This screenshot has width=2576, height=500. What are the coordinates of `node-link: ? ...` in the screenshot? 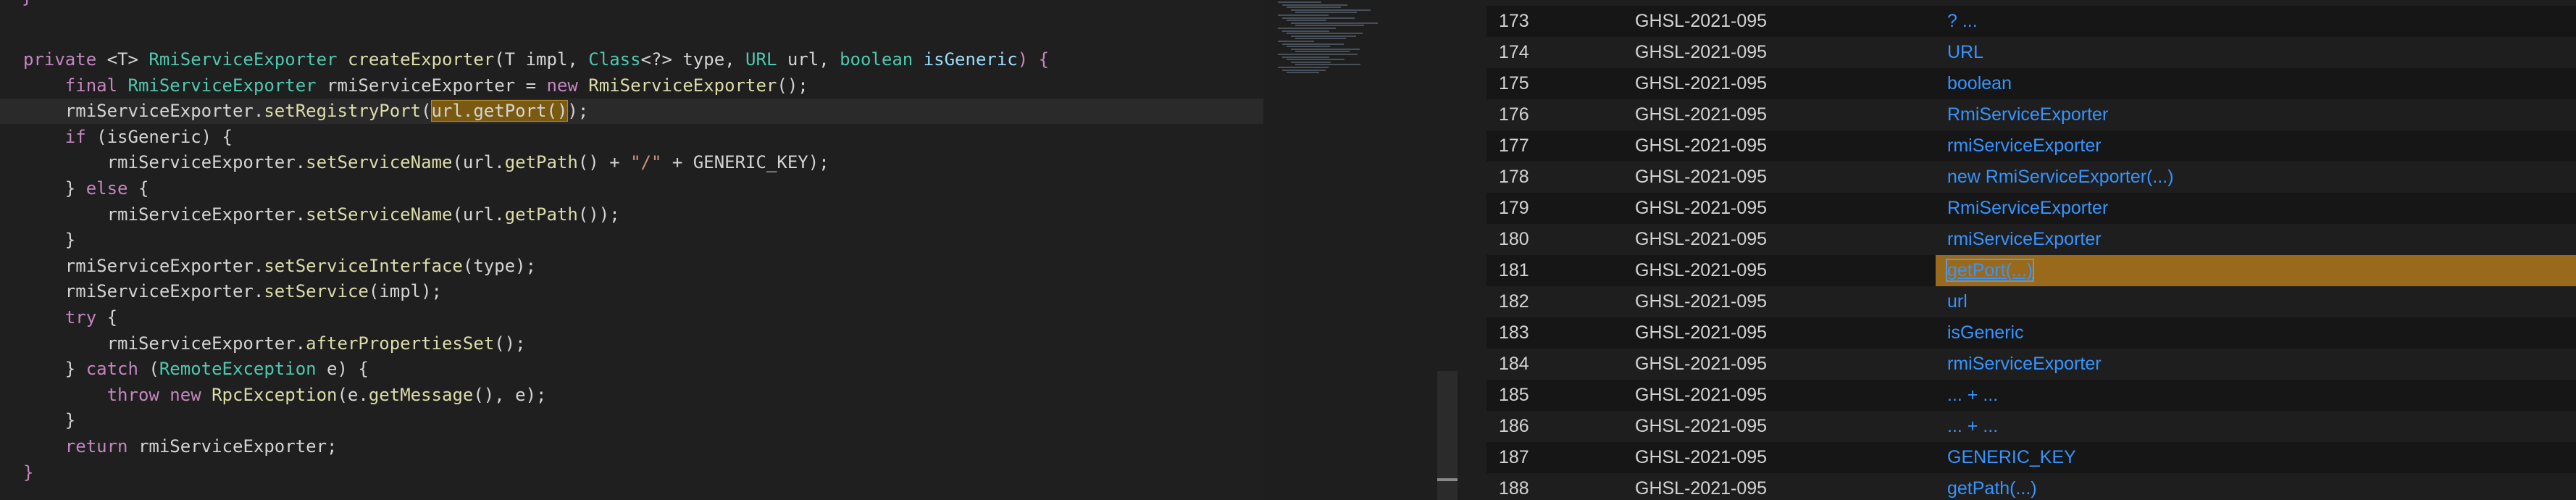 It's located at (1962, 21).